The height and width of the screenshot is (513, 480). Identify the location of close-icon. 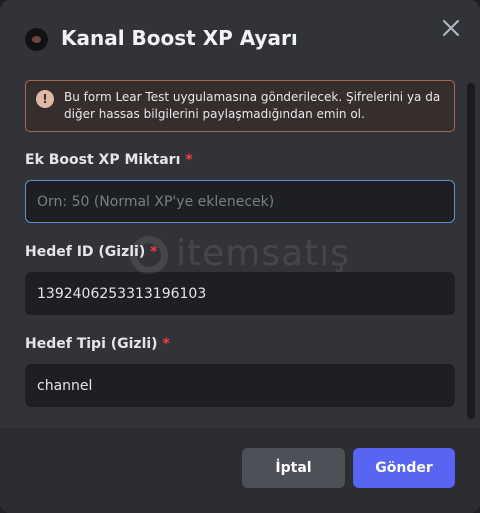
(451, 28).